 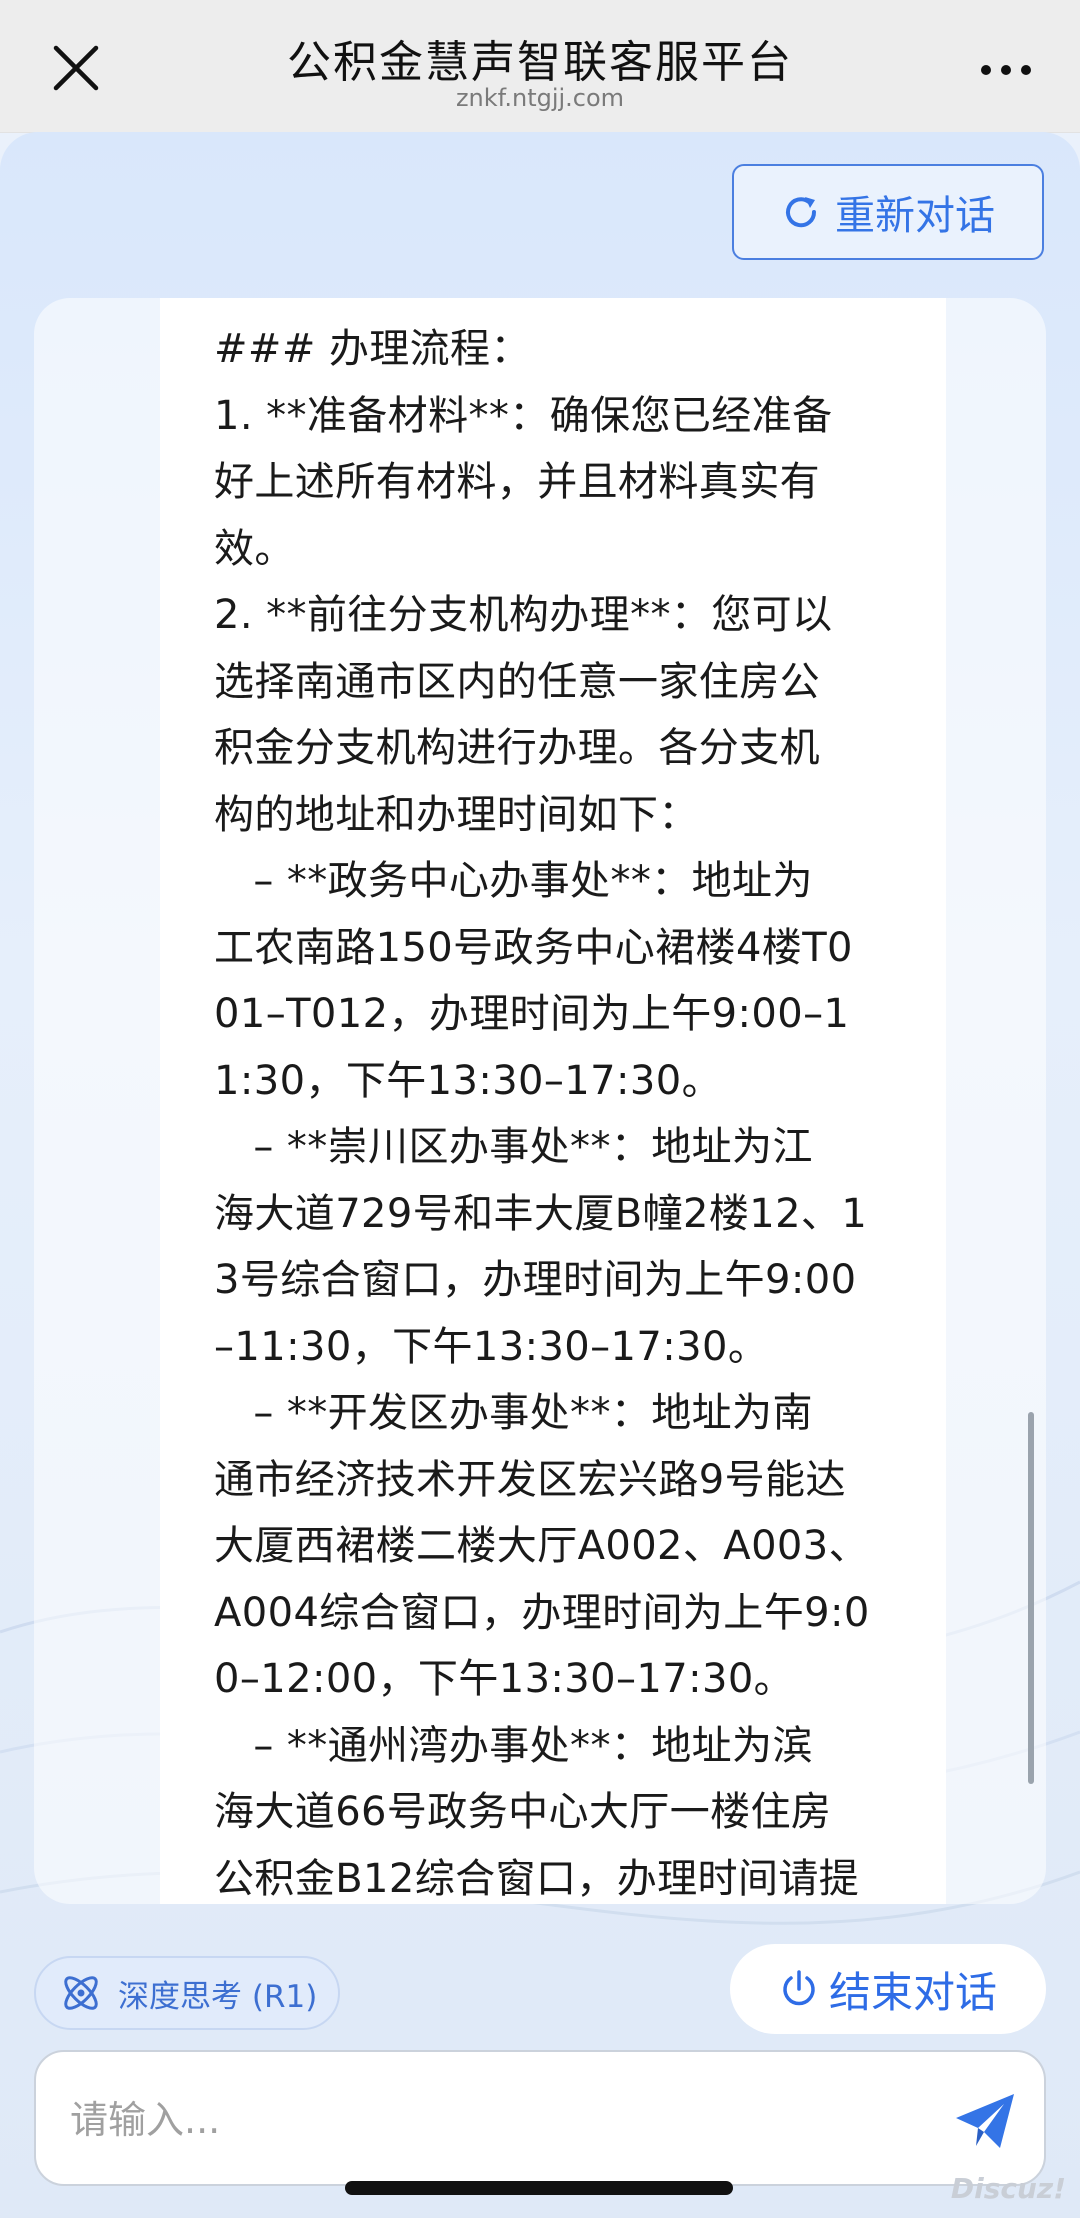 I want to click on top-navigation-bar: 公积金慧声智联客服平台 znkf.ntgjj.com, so click(x=540, y=66).